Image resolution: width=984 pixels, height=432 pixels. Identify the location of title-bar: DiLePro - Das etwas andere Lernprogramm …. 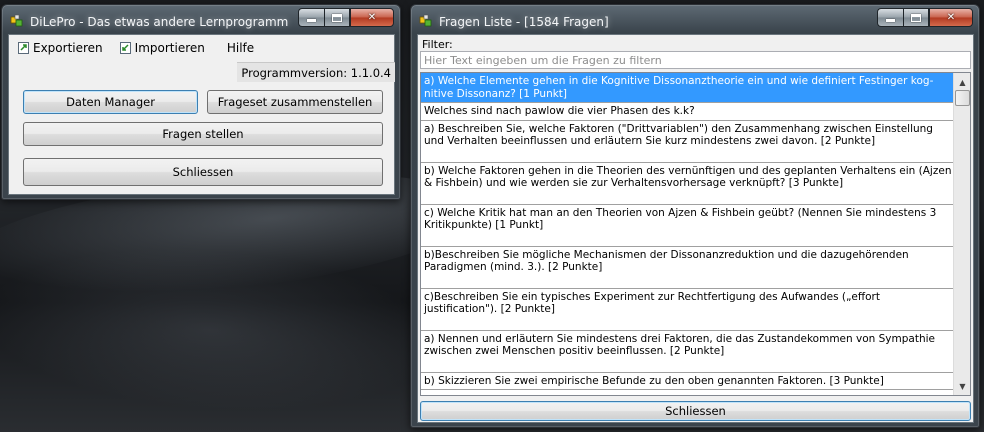
(201, 20).